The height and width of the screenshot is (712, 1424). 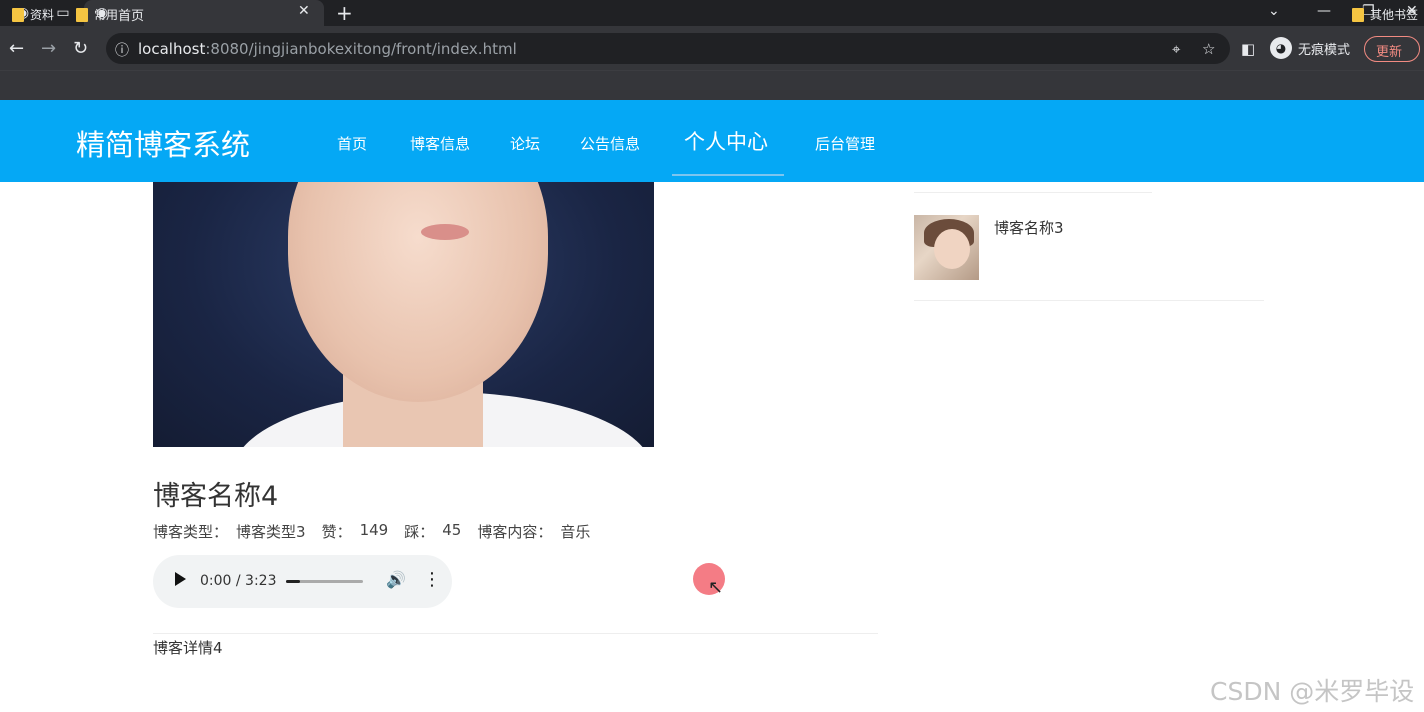 What do you see at coordinates (610, 143) in the screenshot?
I see `nav-announcements: 公告信息` at bounding box center [610, 143].